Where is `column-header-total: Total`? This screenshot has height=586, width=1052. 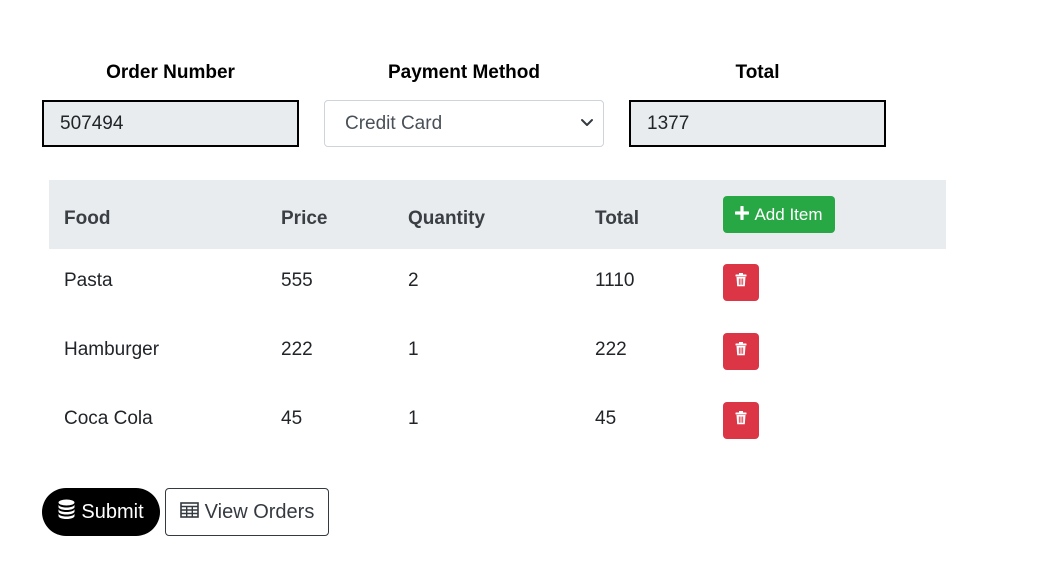
column-header-total: Total is located at coordinates (617, 218).